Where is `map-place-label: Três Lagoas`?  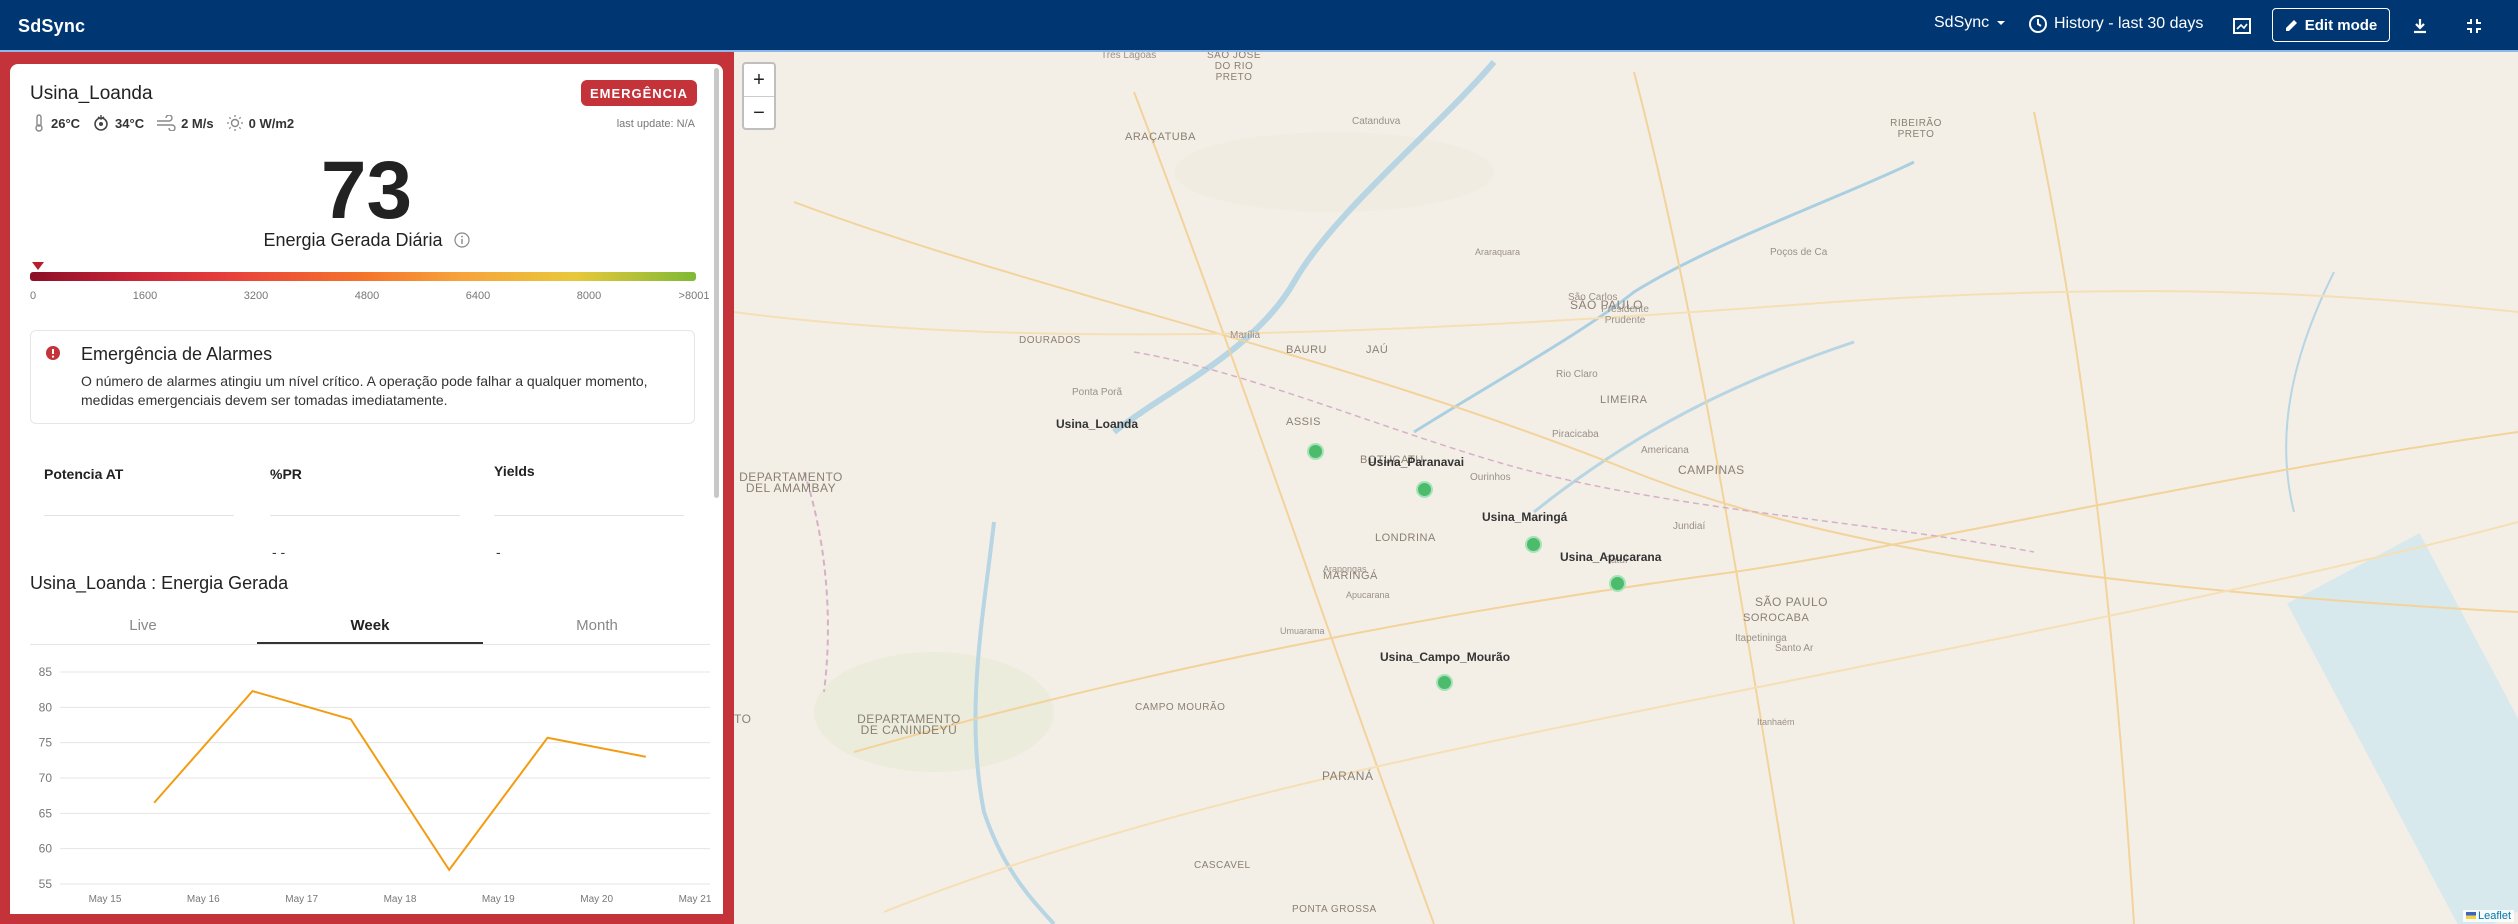
map-place-label: Três Lagoas is located at coordinates (1129, 56).